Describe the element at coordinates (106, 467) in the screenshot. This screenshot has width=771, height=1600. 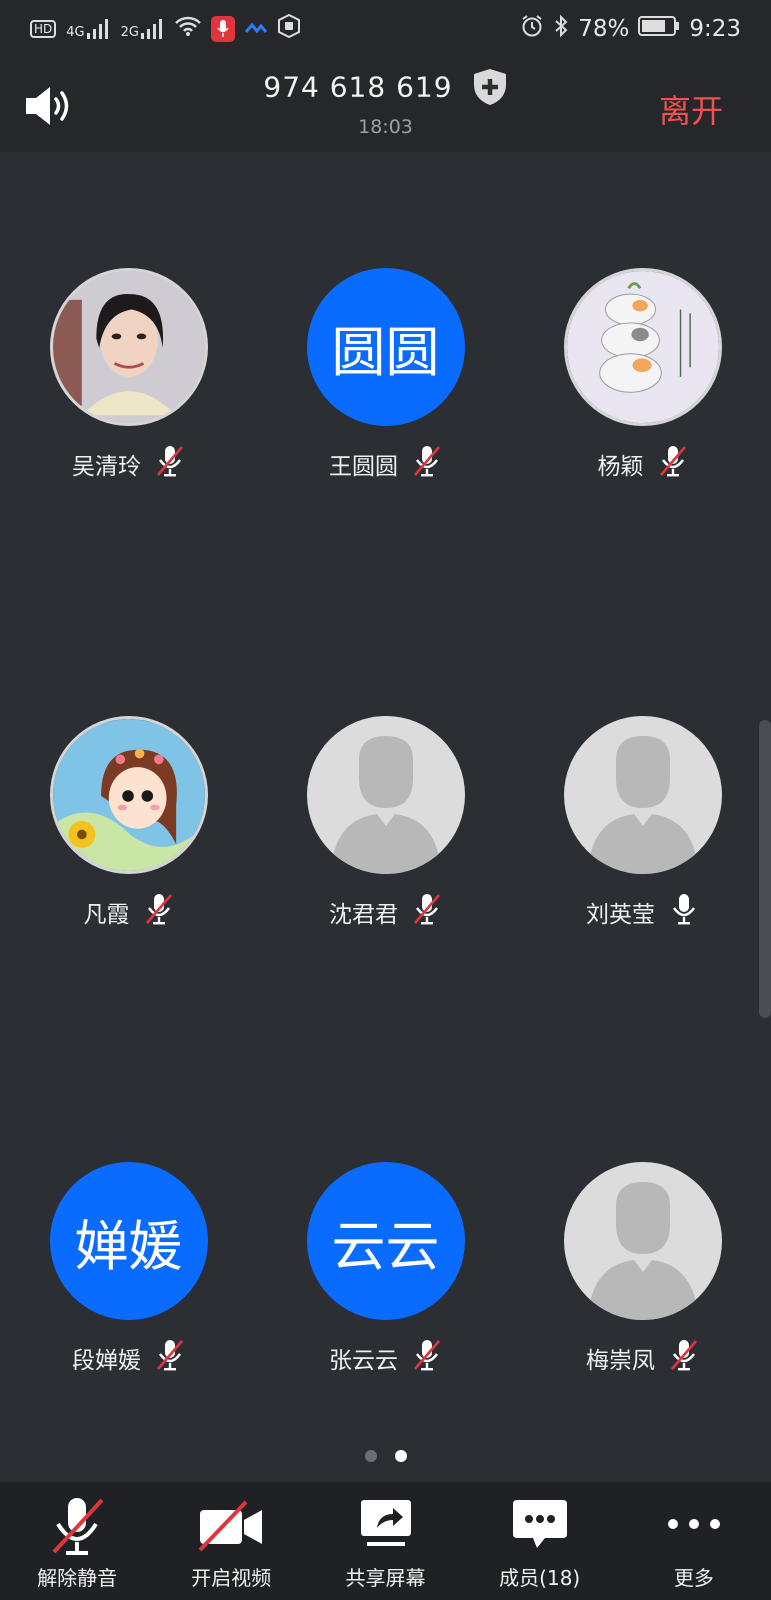
I see `participant-name: 吴清玲` at that location.